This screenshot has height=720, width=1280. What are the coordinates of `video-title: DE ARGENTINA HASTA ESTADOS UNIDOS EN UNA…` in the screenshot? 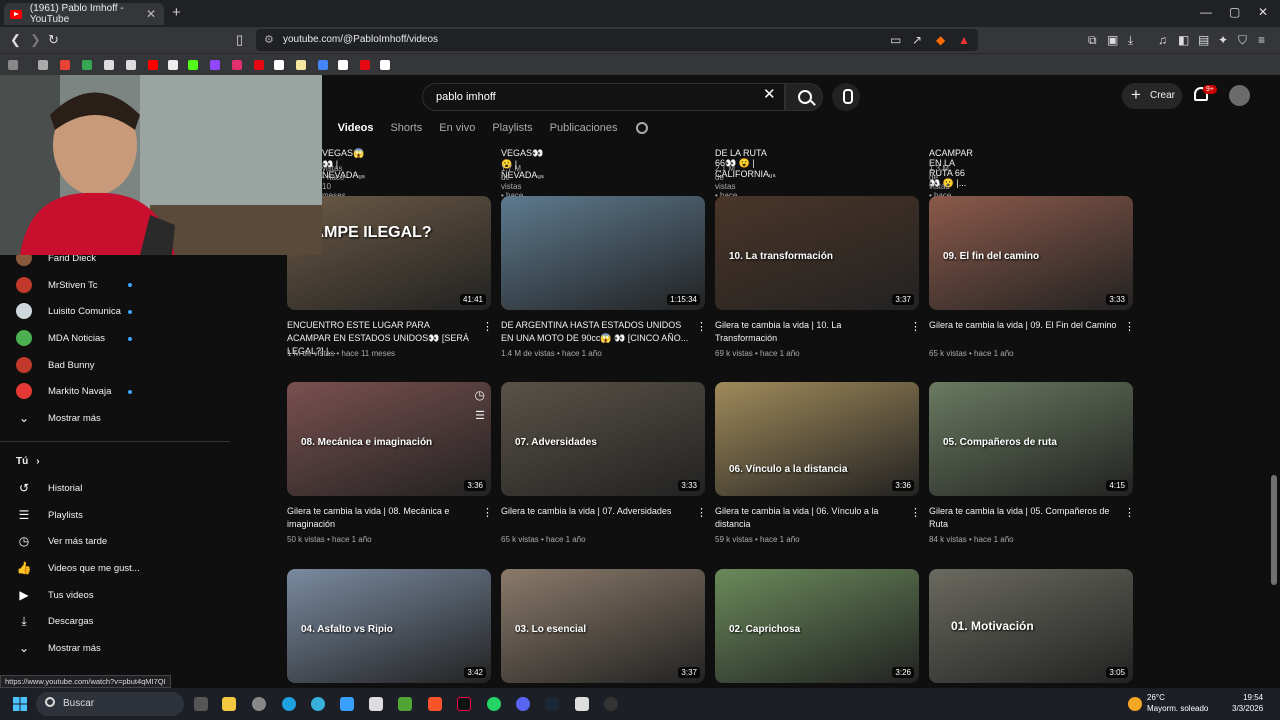 It's located at (595, 332).